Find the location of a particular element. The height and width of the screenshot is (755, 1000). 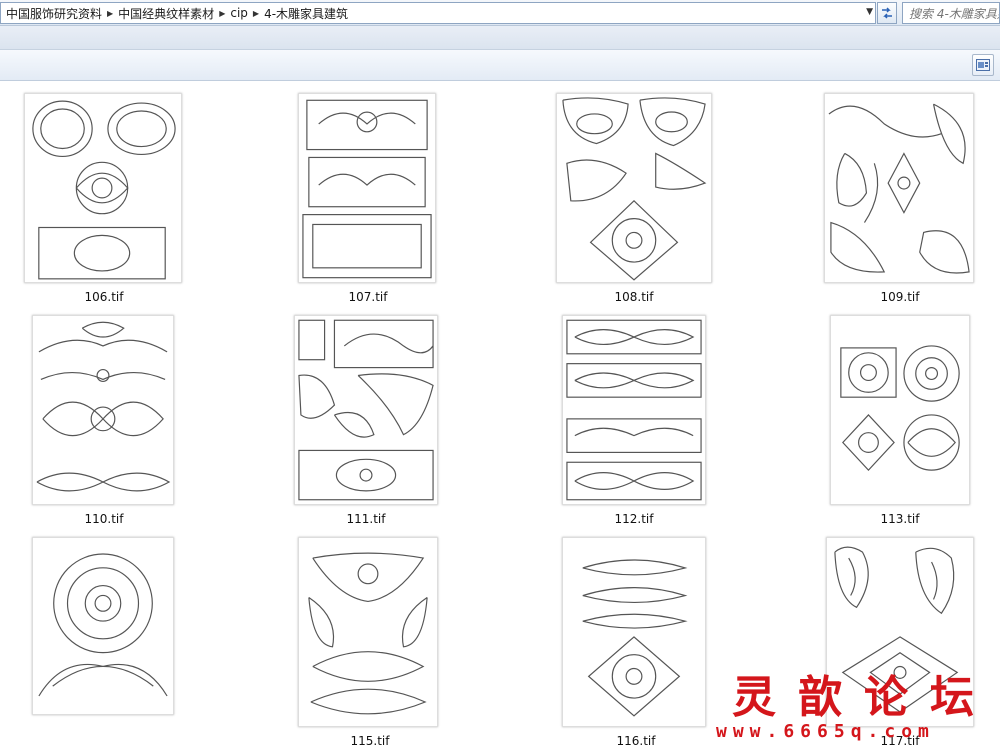

file-name: 113.tif is located at coordinates (900, 519).